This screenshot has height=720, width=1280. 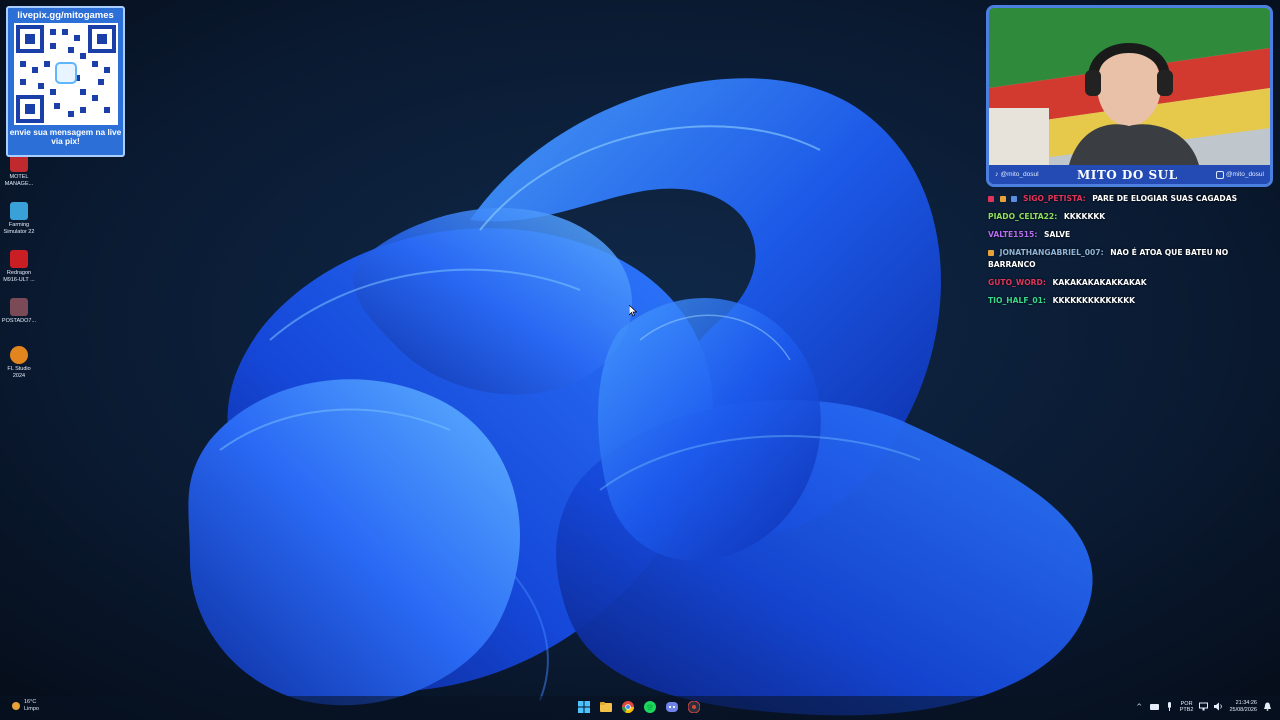 I want to click on clock-date: 25/08/2026, so click(x=1243, y=709).